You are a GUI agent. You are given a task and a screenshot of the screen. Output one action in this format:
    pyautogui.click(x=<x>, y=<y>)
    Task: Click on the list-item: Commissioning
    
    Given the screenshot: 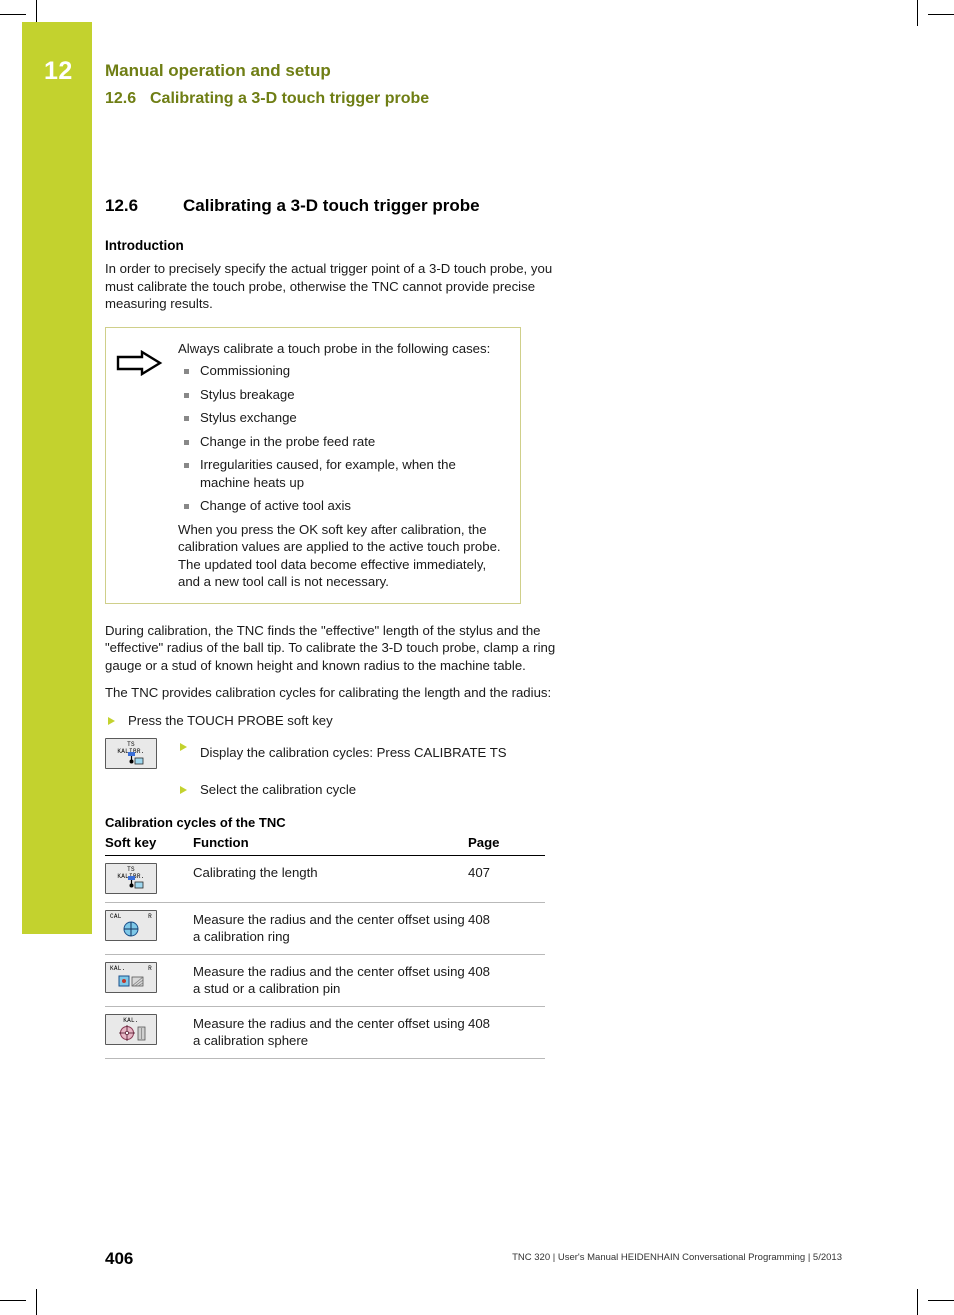 What is the action you would take?
    pyautogui.click(x=343, y=371)
    